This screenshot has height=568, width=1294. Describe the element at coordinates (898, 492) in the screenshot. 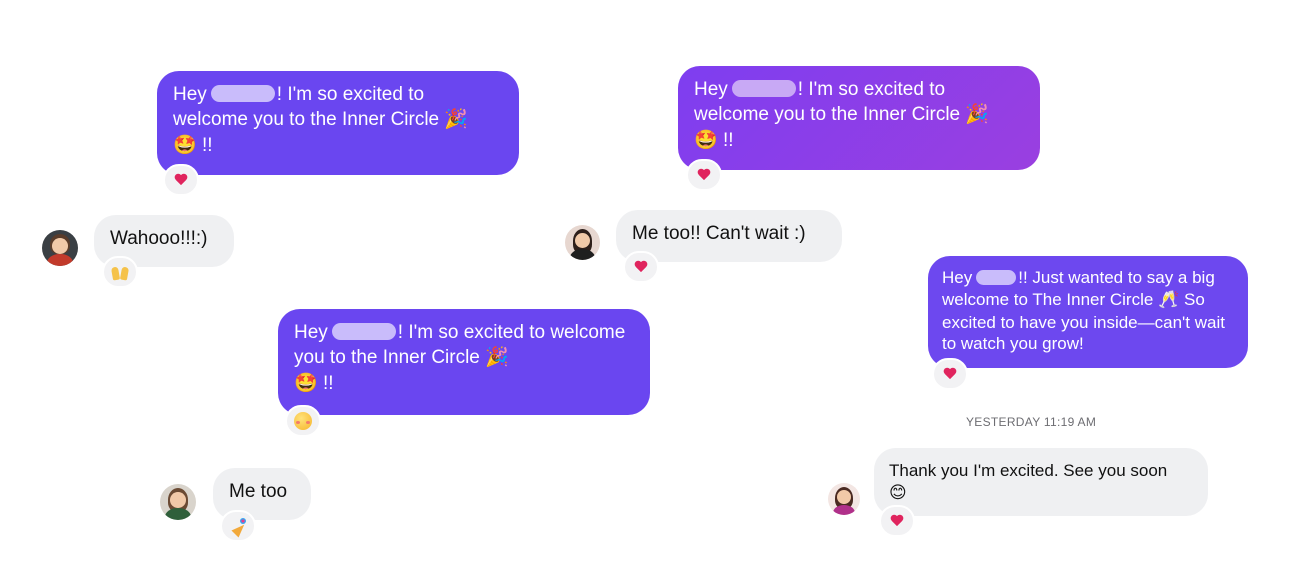

I see `smiling-face-icon: 😊` at that location.